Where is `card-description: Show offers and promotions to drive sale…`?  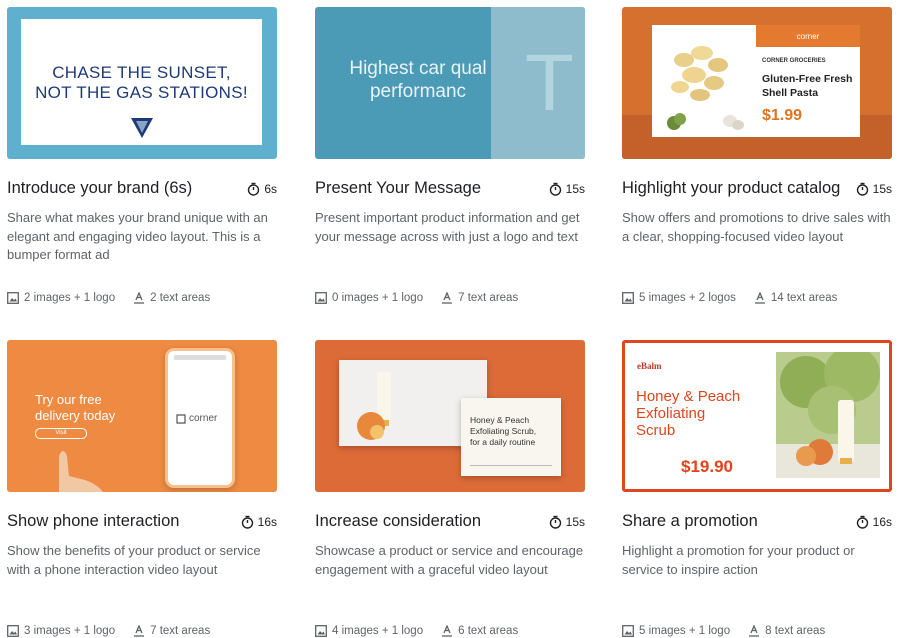 card-description: Show offers and promotions to drive sale… is located at coordinates (756, 227).